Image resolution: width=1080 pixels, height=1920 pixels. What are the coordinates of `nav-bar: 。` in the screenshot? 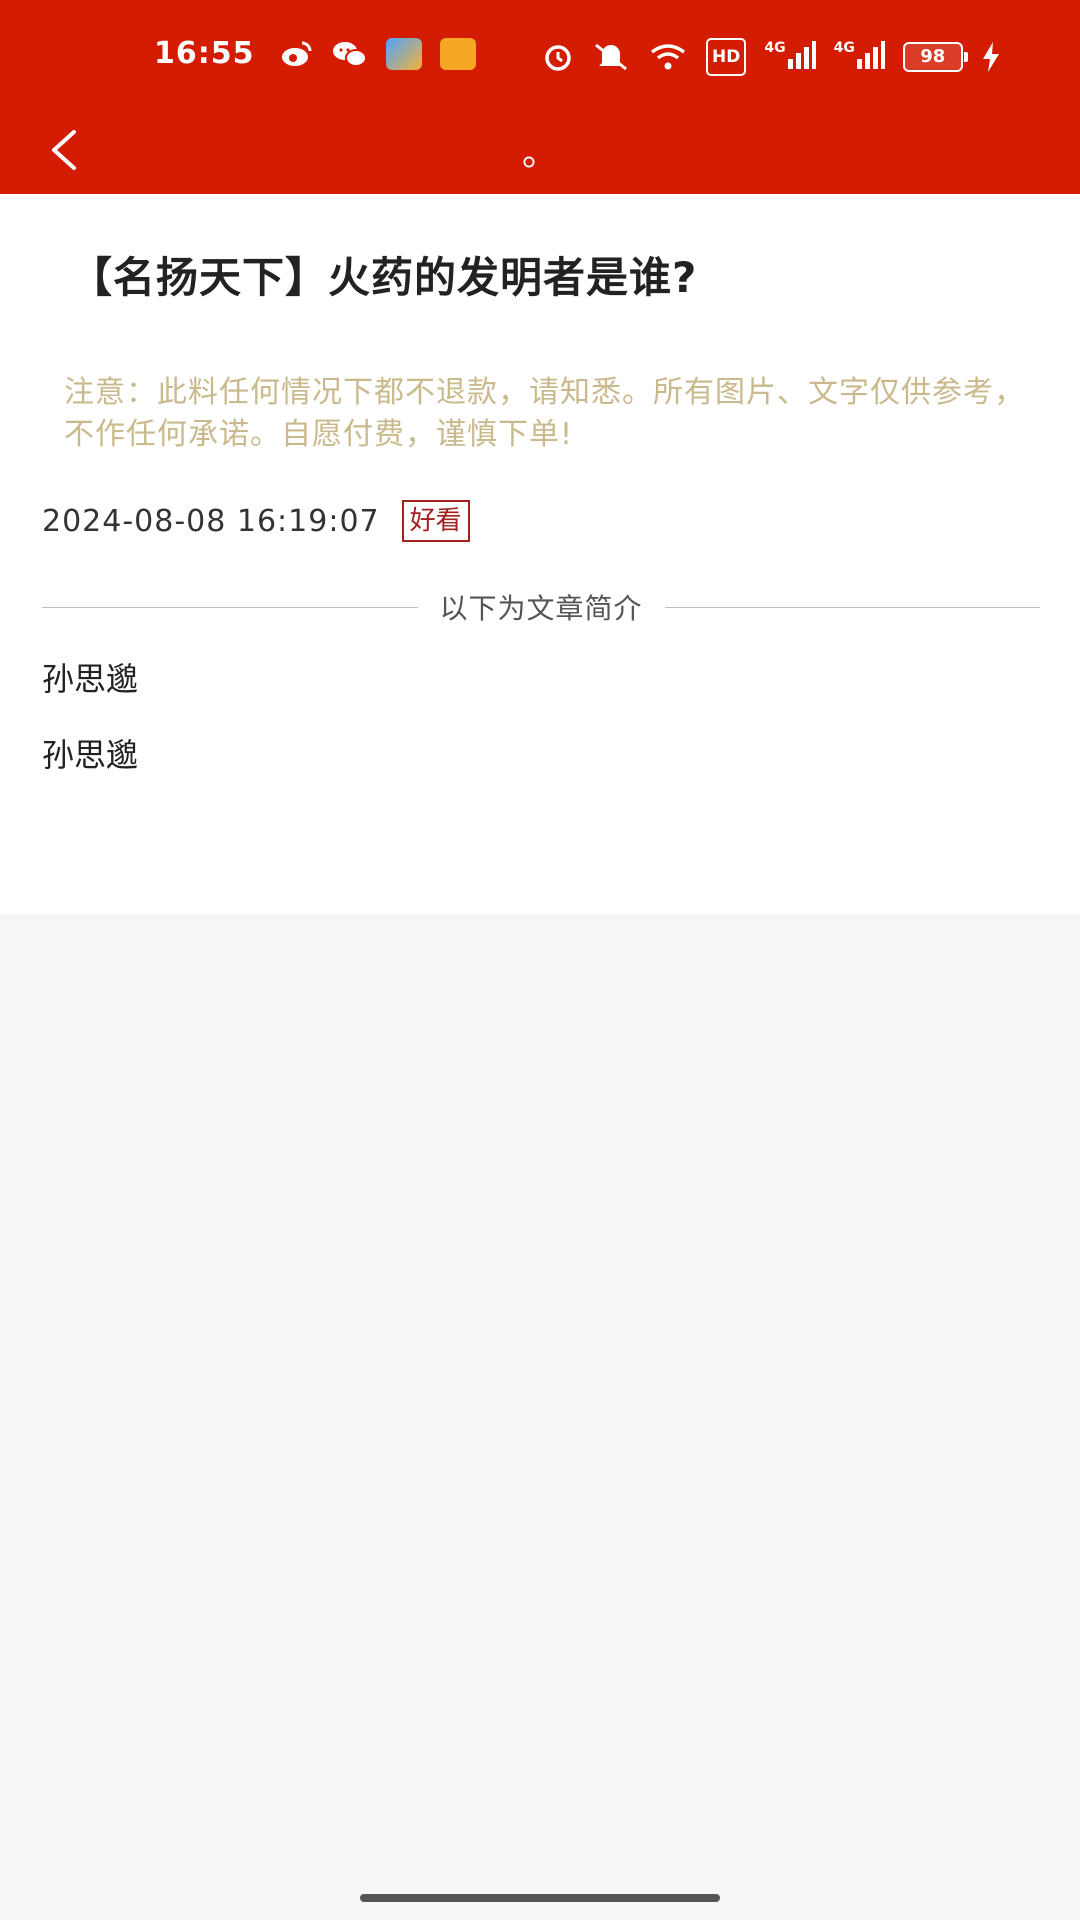 It's located at (540, 152).